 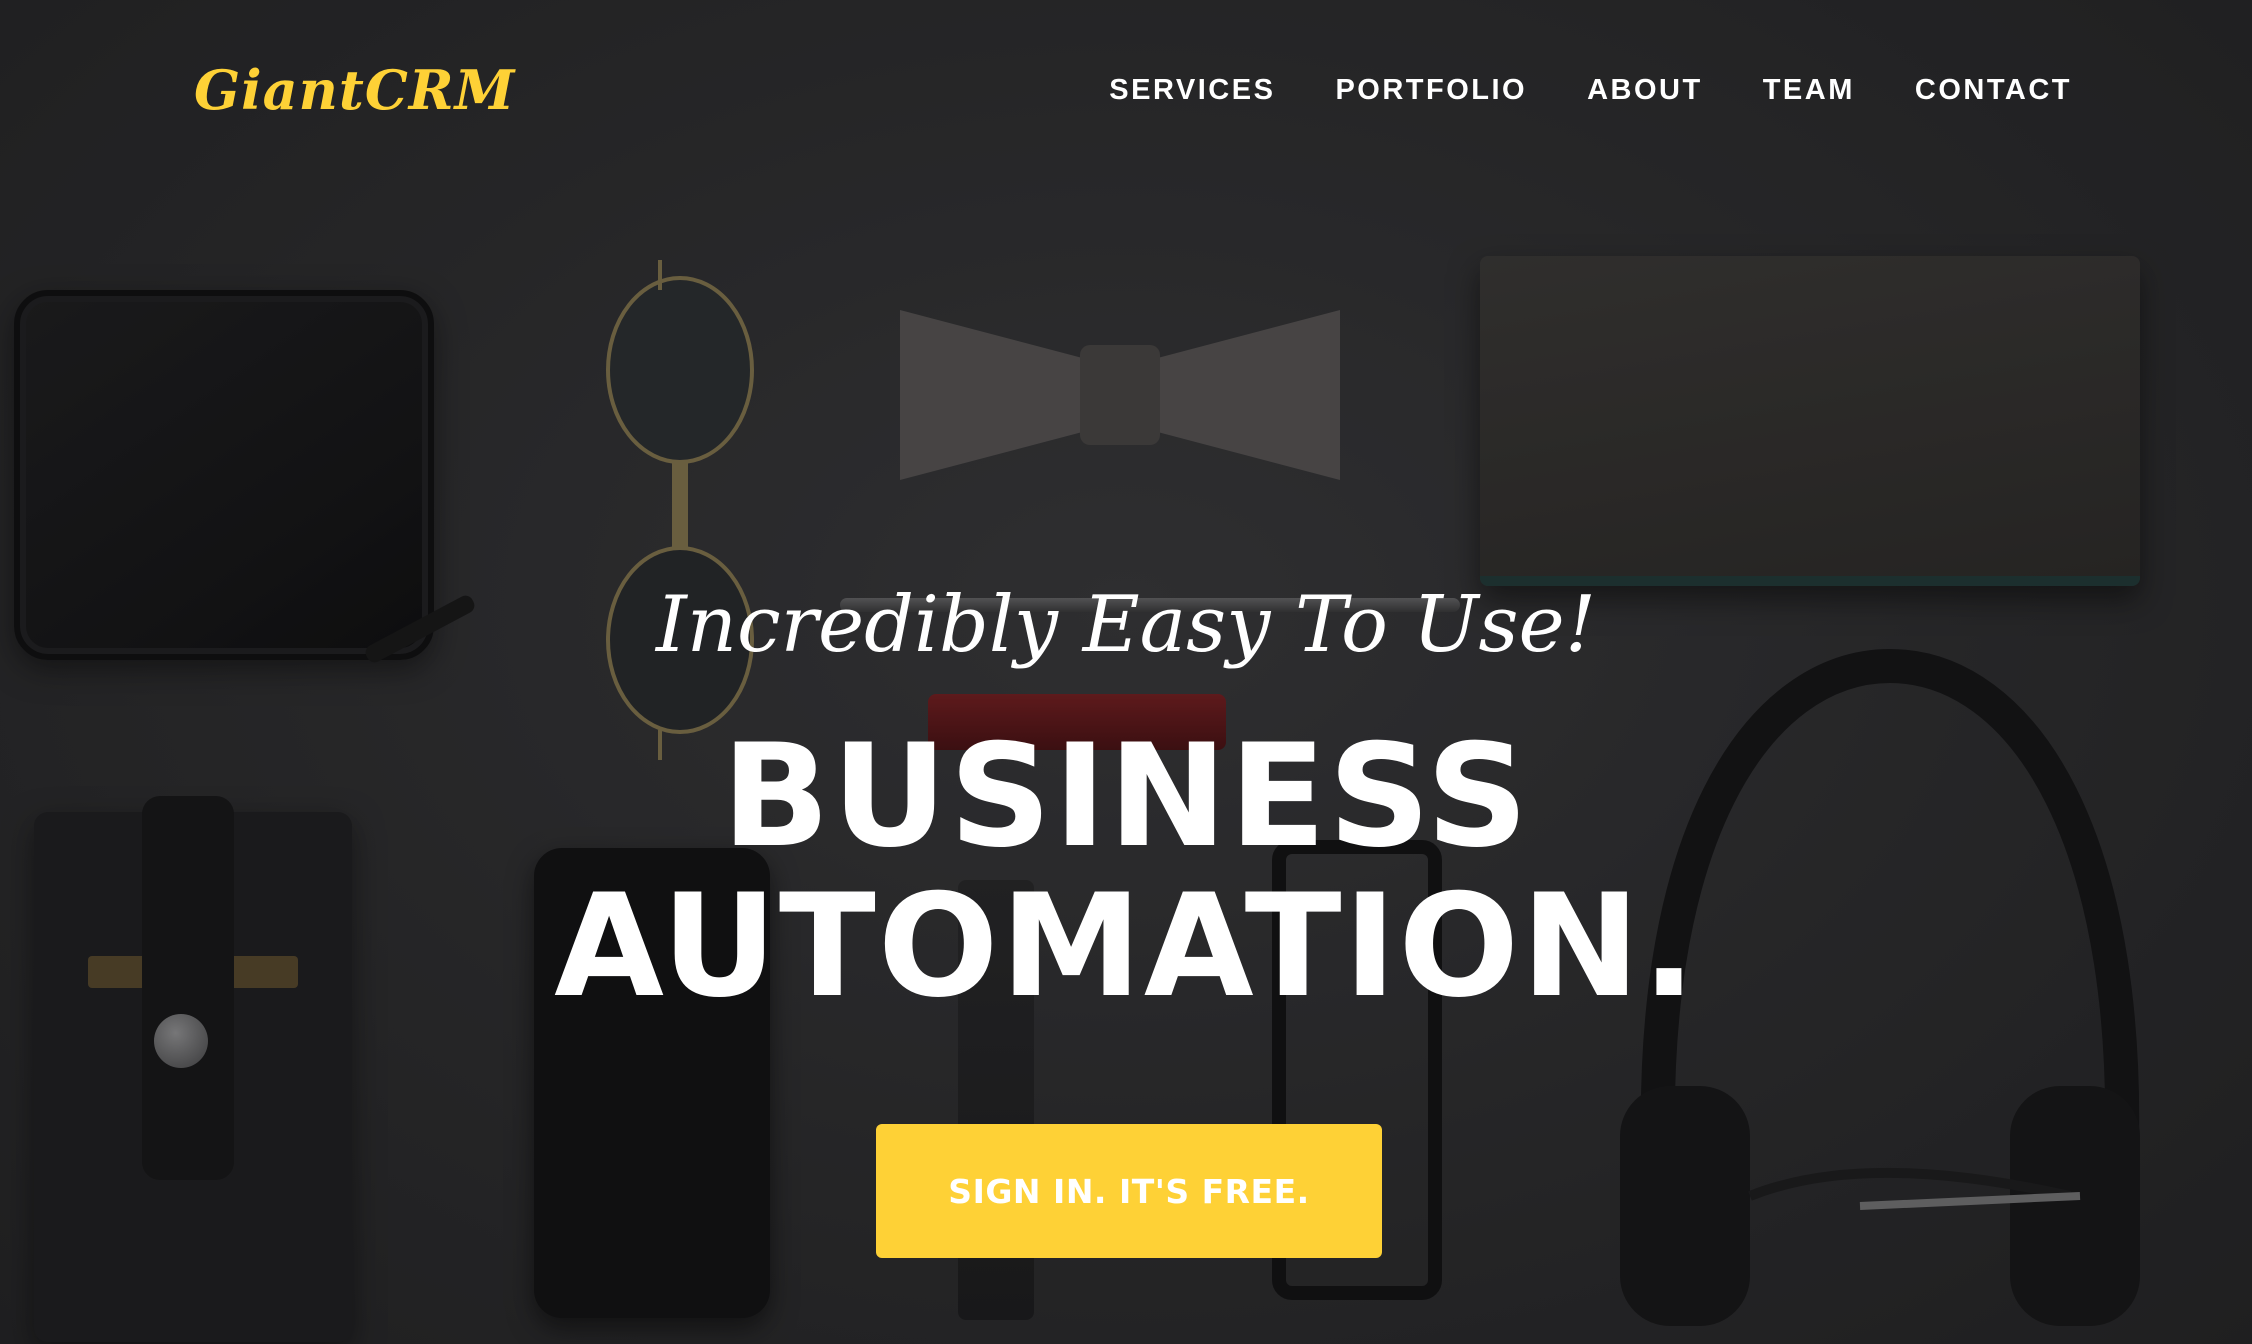 I want to click on nav-link-portfolio: PORTFOLIO, so click(x=1431, y=90).